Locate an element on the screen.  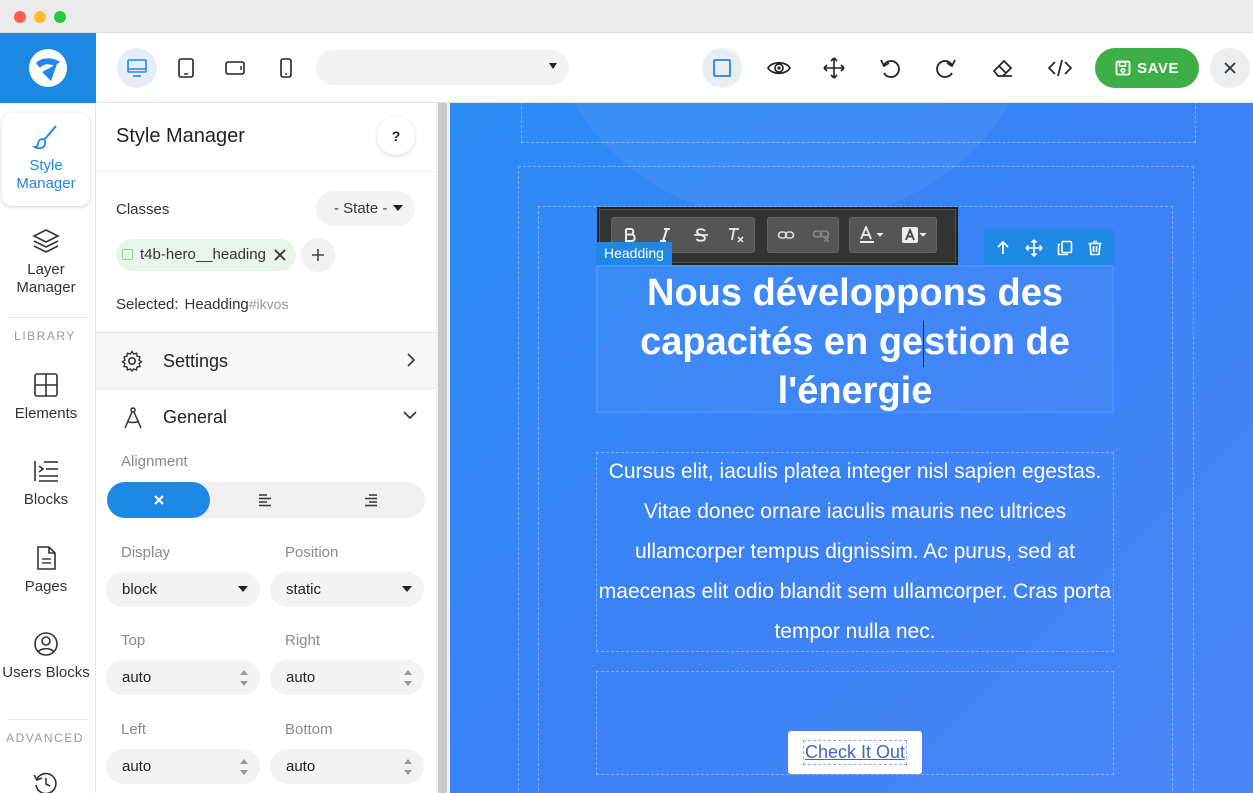
window-minimize-dot is located at coordinates (40, 17).